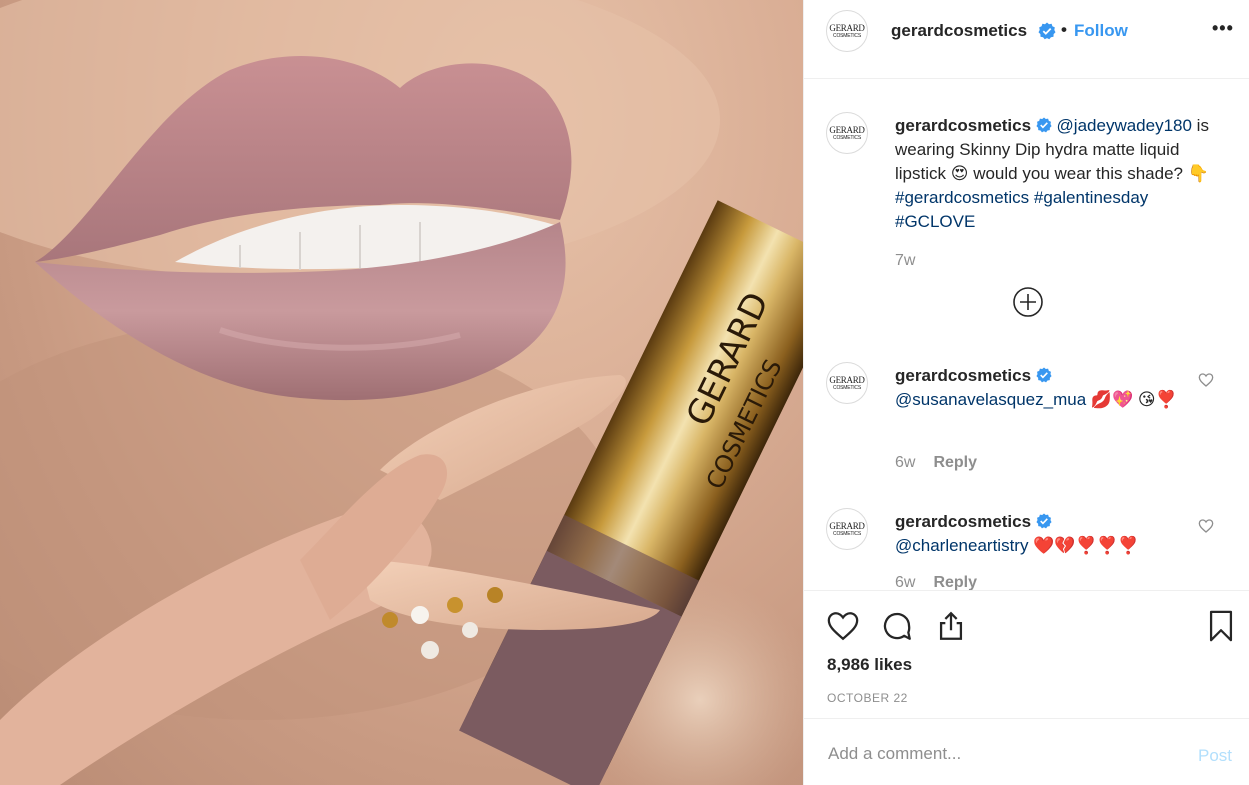 This screenshot has height=785, width=1249. Describe the element at coordinates (961, 545) in the screenshot. I see `comment-mention-link: @charleneartistry` at that location.